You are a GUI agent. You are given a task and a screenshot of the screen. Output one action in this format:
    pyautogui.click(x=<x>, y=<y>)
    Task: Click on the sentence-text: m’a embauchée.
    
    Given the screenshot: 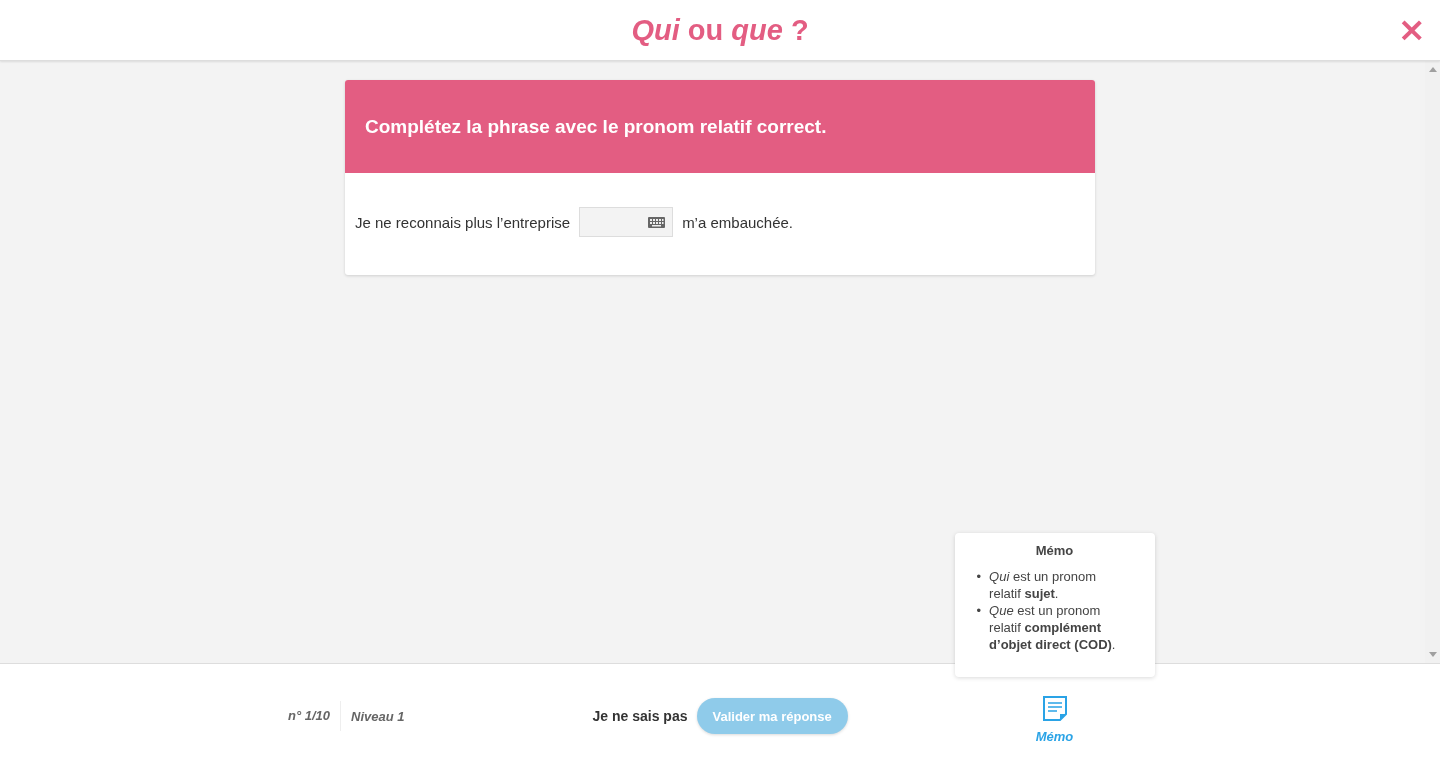 What is the action you would take?
    pyautogui.click(x=738, y=222)
    